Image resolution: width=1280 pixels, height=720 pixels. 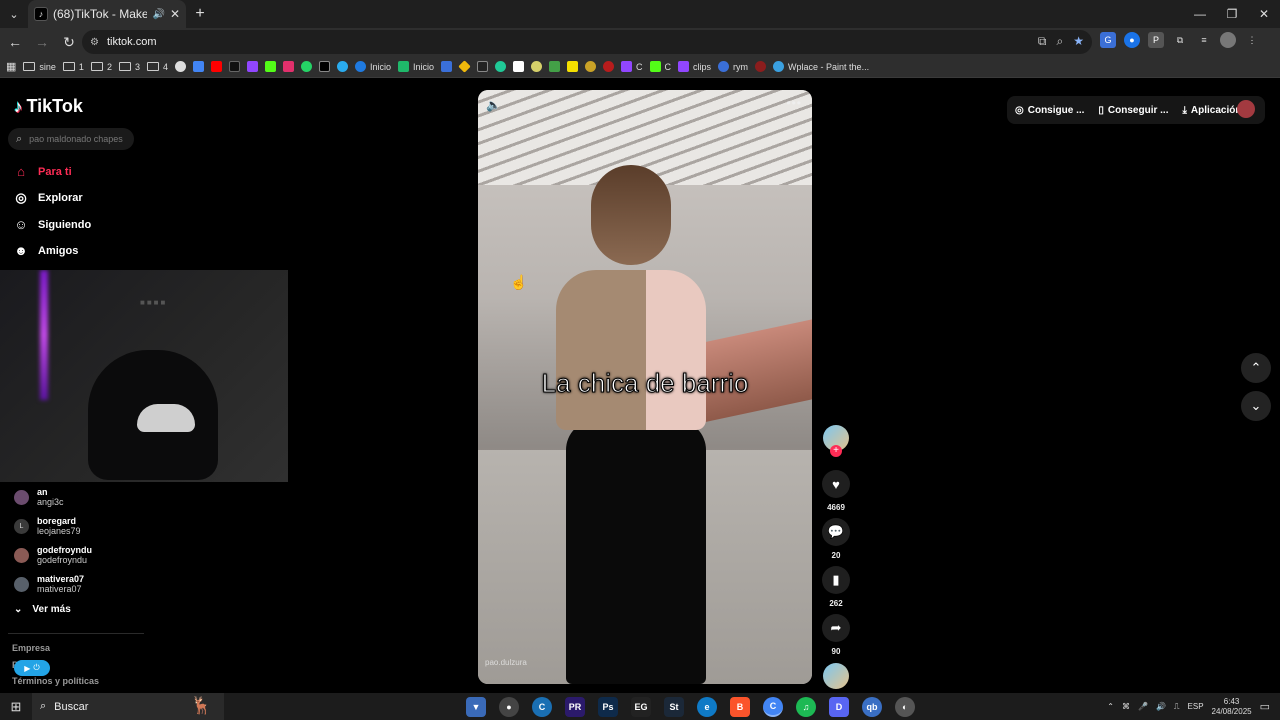 What do you see at coordinates (1156, 40) in the screenshot?
I see `p-extension-icon: P` at bounding box center [1156, 40].